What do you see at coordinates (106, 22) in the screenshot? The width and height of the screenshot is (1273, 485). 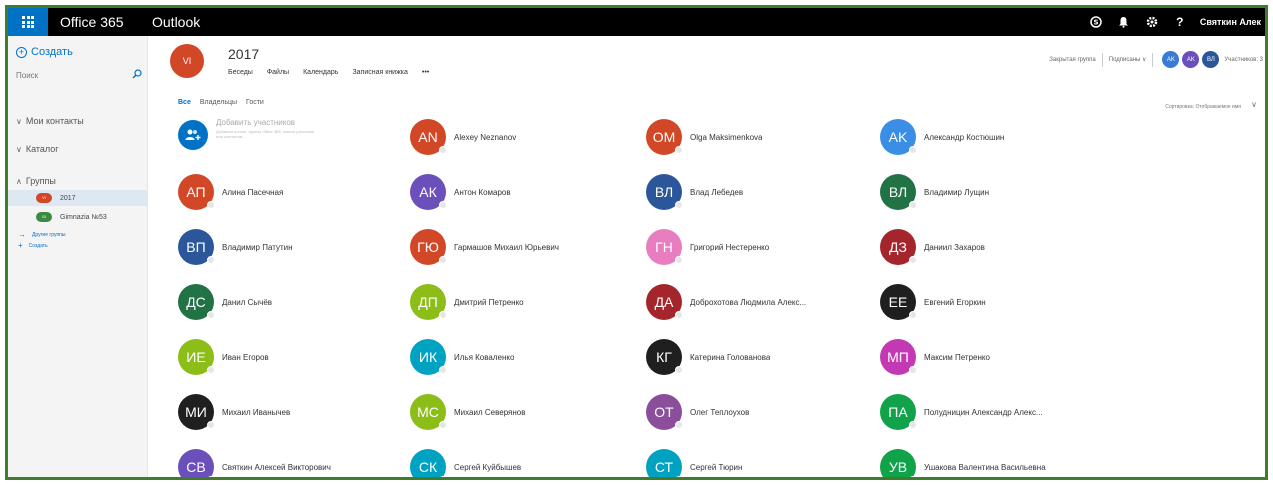 I see `office-brand: Office 365` at bounding box center [106, 22].